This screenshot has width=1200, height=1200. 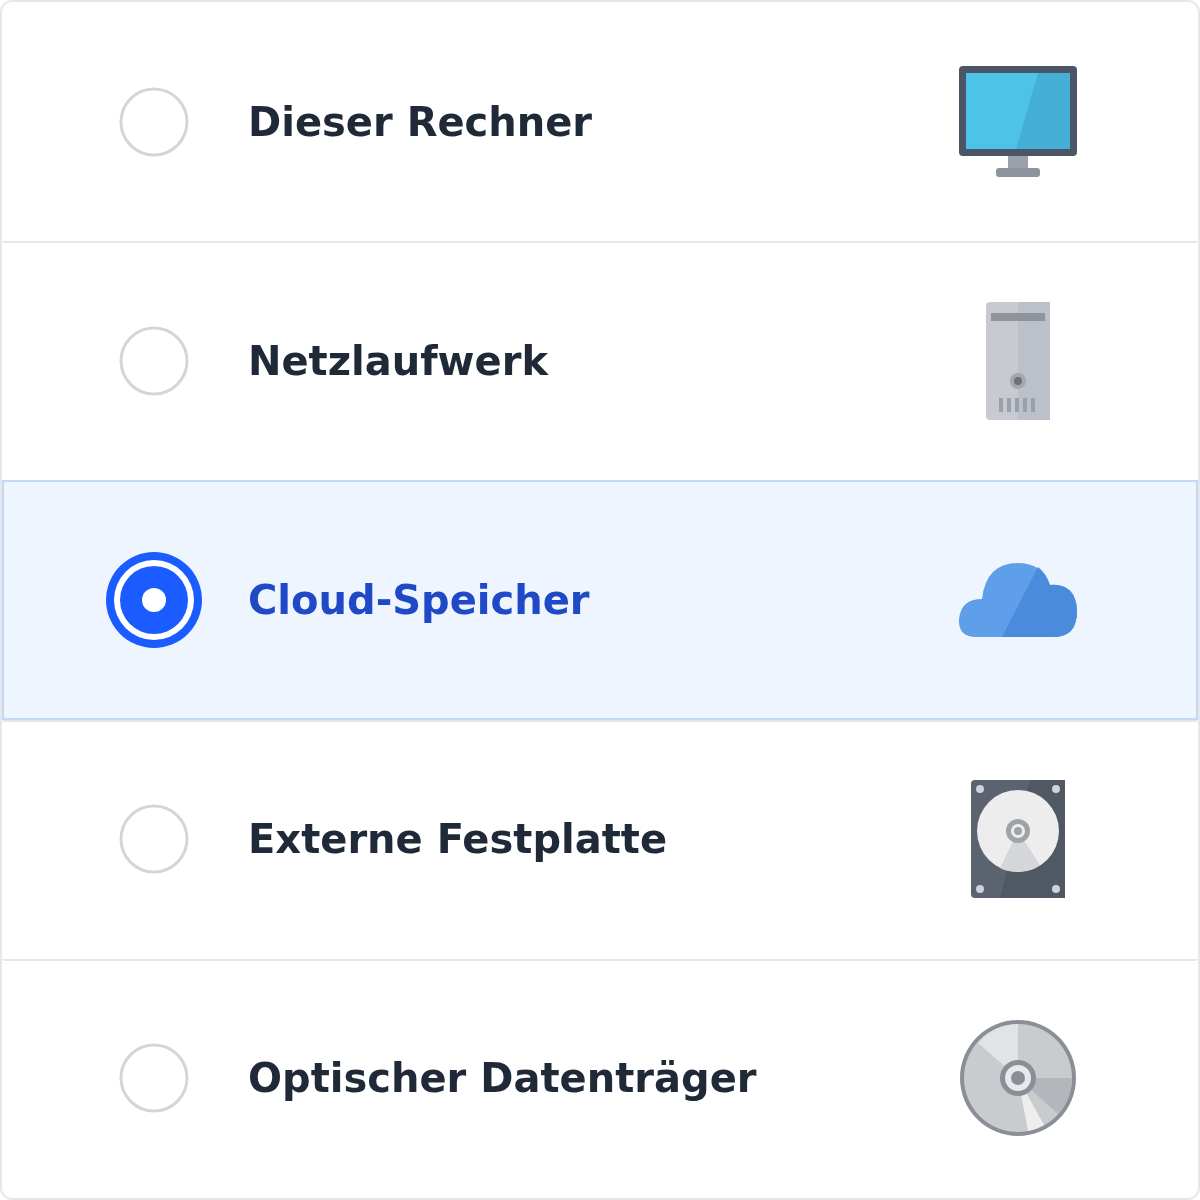 I want to click on option-label: Cloud-Speicher, so click(x=419, y=600).